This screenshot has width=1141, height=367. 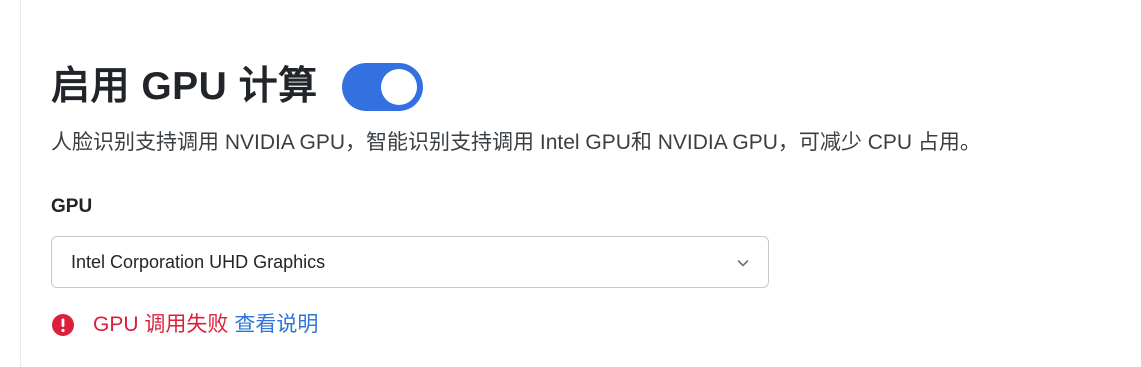 I want to click on error-message: GPU 调用失败, so click(x=161, y=324).